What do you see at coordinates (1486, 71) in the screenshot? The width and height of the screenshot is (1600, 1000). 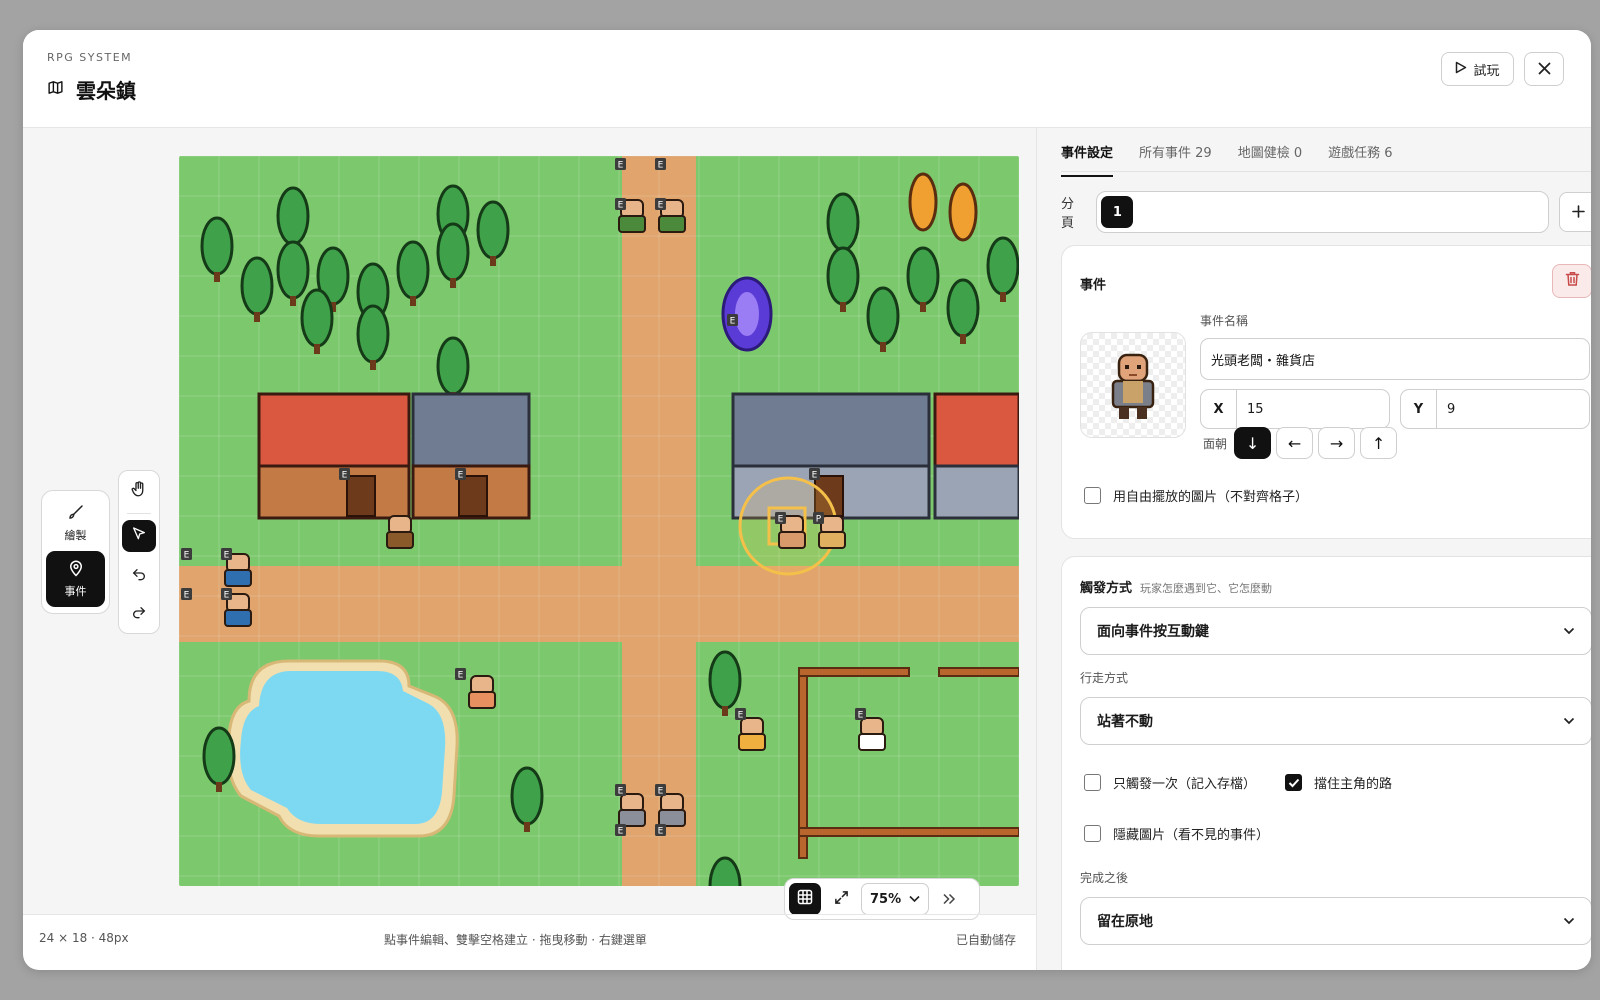 I see `play-test-label: 試玩` at bounding box center [1486, 71].